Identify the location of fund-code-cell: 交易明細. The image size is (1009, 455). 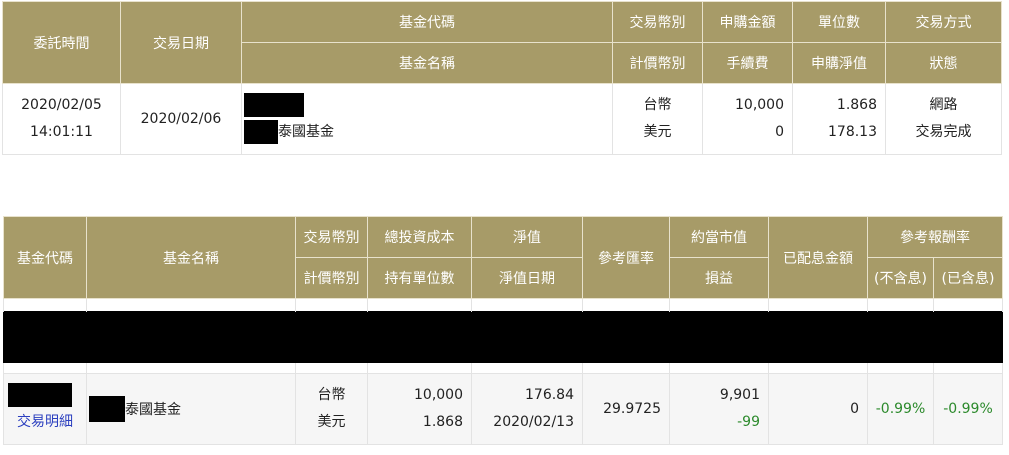
(45, 409).